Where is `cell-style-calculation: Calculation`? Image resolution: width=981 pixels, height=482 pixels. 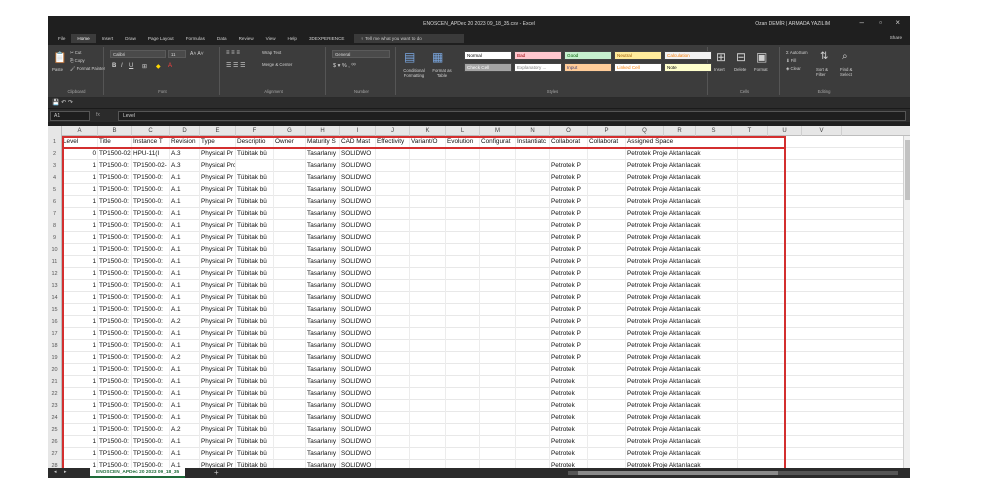 cell-style-calculation: Calculation is located at coordinates (688, 55).